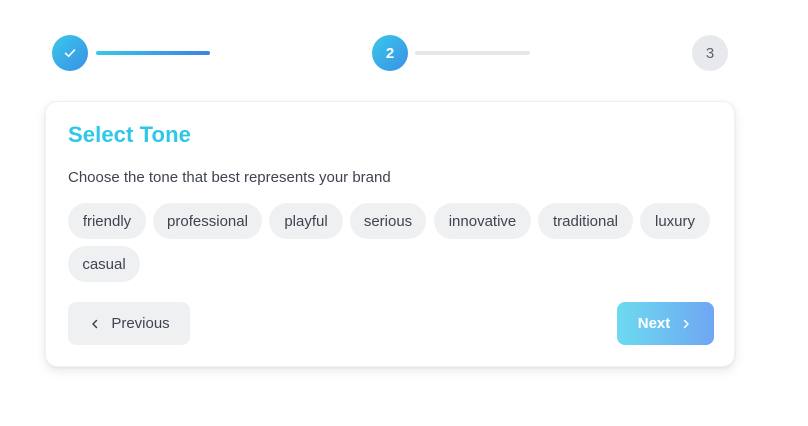 This screenshot has height=426, width=808. Describe the element at coordinates (104, 264) in the screenshot. I see `tone-chip-casual: casual` at that location.